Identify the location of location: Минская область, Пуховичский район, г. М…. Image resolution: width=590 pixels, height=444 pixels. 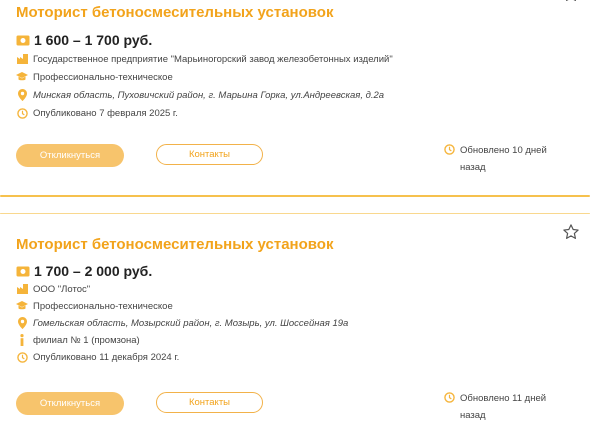
(209, 95).